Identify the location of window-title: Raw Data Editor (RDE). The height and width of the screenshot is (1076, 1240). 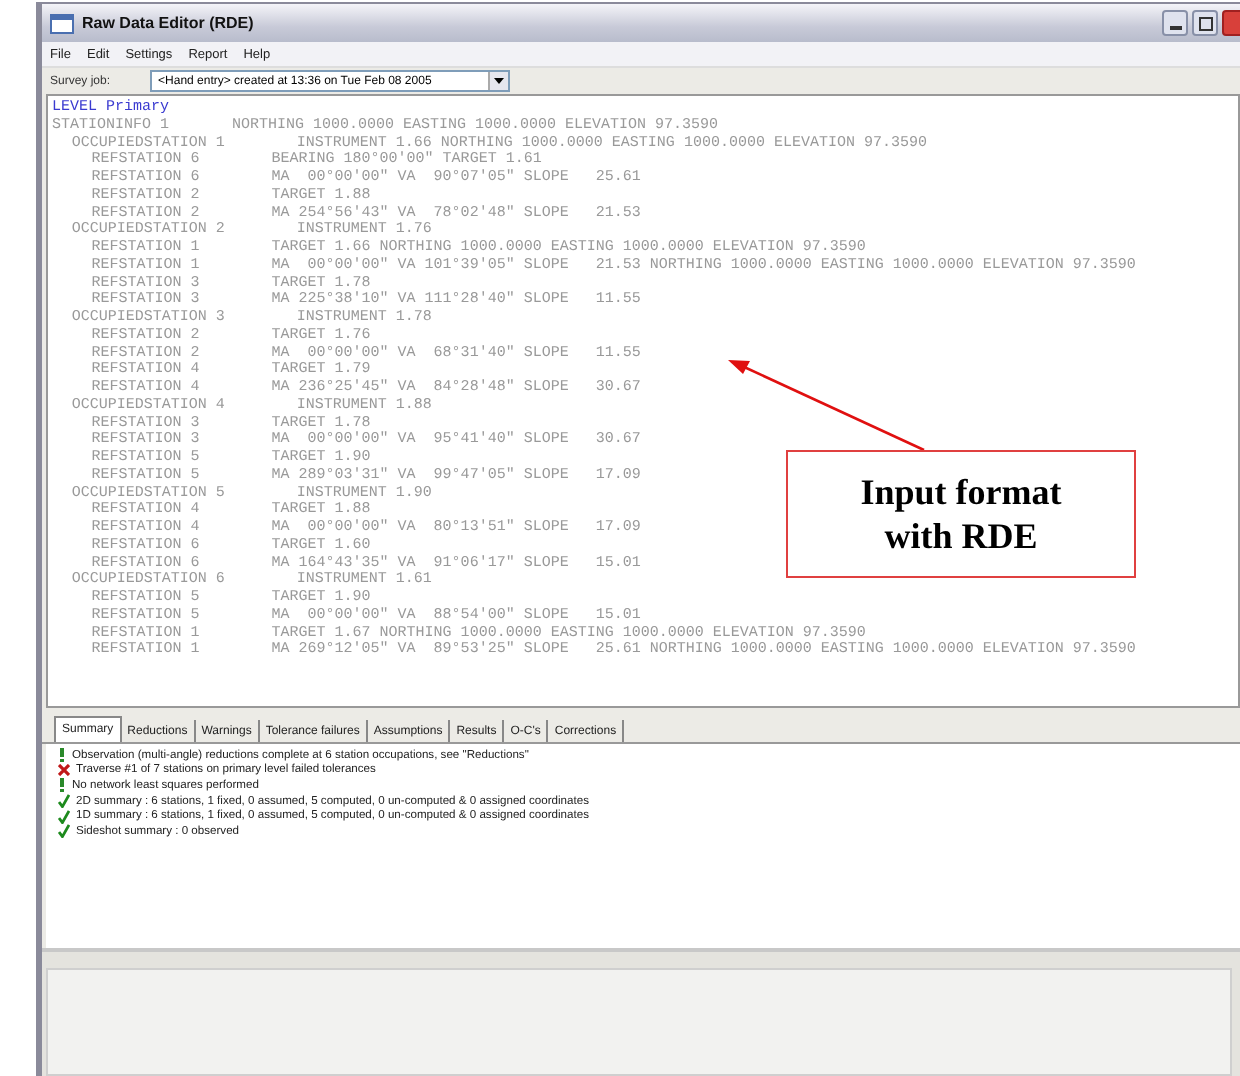
(168, 23).